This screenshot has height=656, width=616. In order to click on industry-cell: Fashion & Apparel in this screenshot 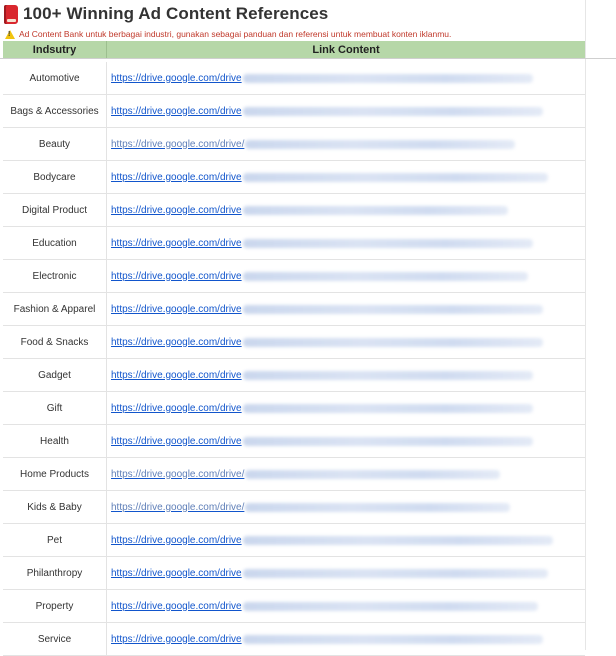, I will do `click(55, 309)`.